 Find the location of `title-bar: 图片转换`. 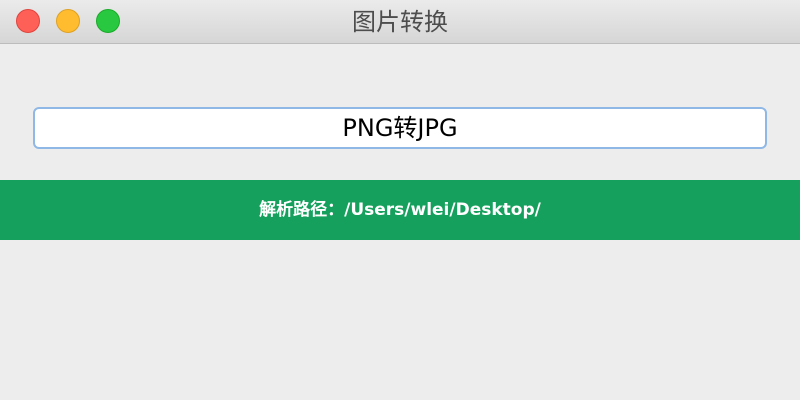

title-bar: 图片转换 is located at coordinates (400, 22).